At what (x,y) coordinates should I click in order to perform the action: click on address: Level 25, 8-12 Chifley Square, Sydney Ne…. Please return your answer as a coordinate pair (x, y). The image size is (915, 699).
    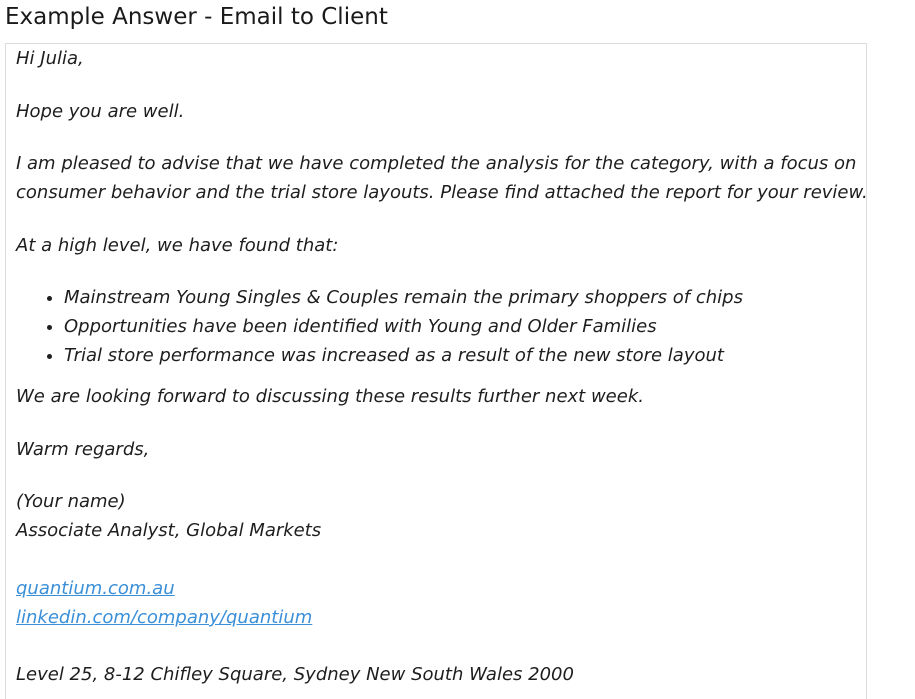
    Looking at the image, I should click on (295, 674).